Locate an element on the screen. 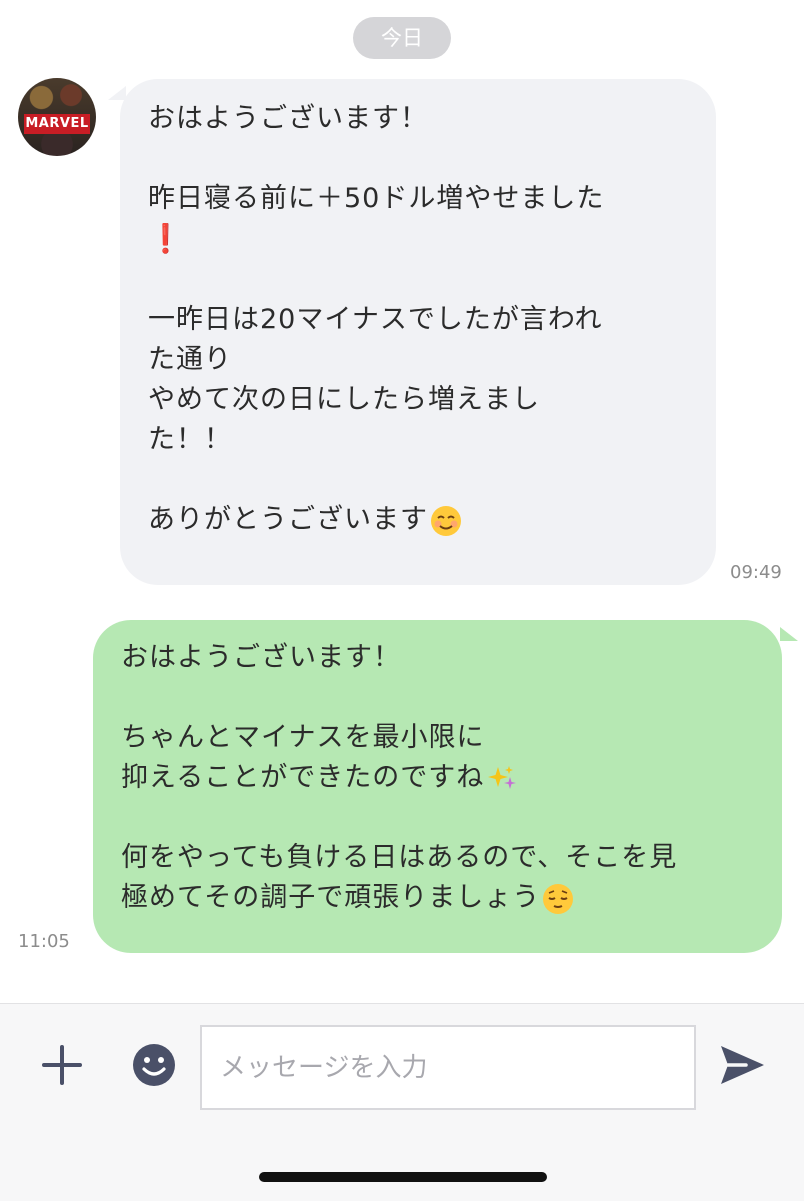 The width and height of the screenshot is (804, 1201). smile-icon is located at coordinates (154, 1065).